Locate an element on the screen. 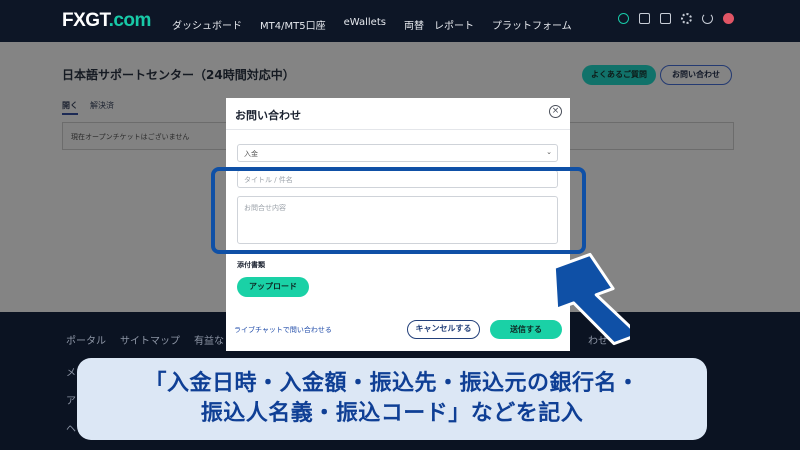  tab-resolved: 解決済 is located at coordinates (102, 107).